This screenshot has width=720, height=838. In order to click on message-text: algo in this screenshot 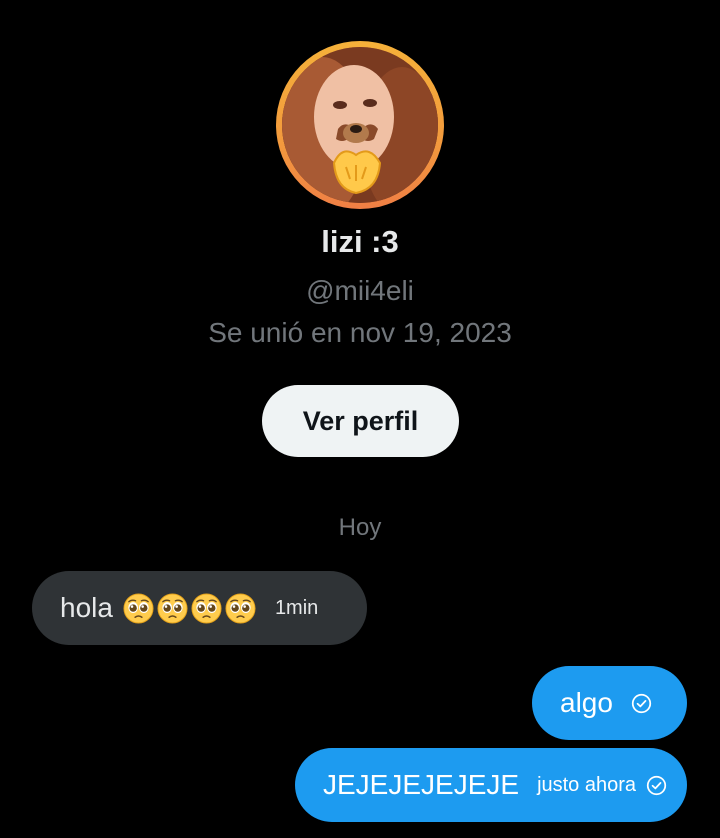, I will do `click(586, 702)`.